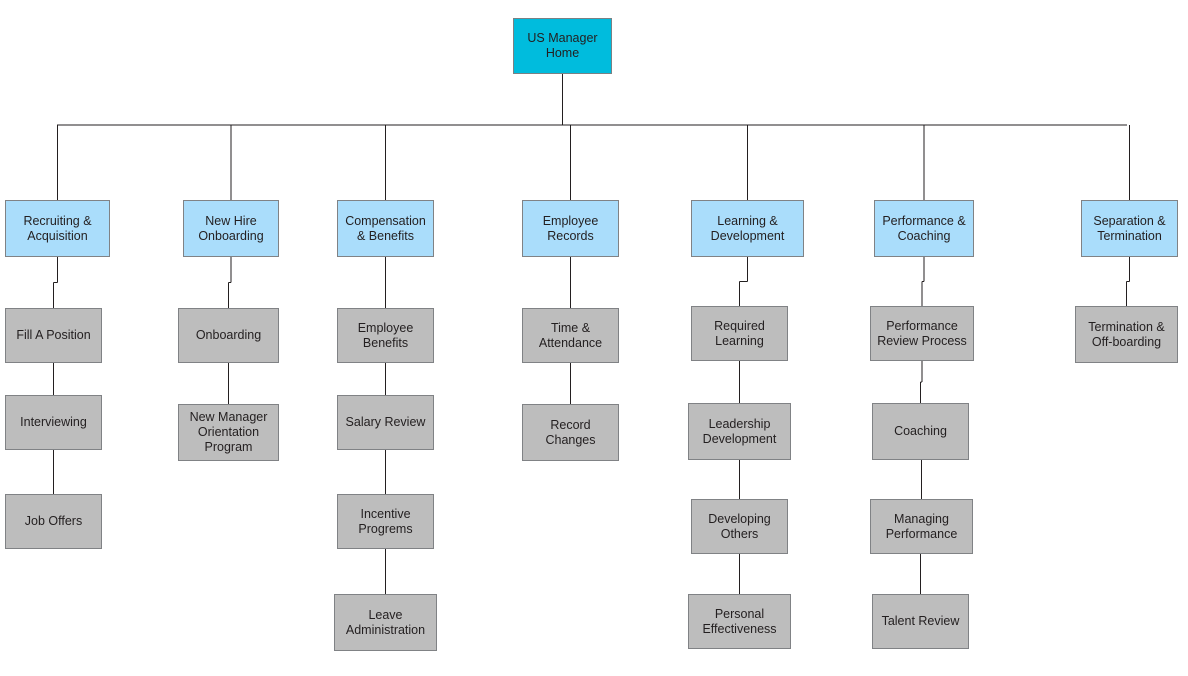 The image size is (1188, 676). What do you see at coordinates (1126, 334) in the screenshot?
I see `node-leaf-termination-off-boarding: Termination & Off-boarding` at bounding box center [1126, 334].